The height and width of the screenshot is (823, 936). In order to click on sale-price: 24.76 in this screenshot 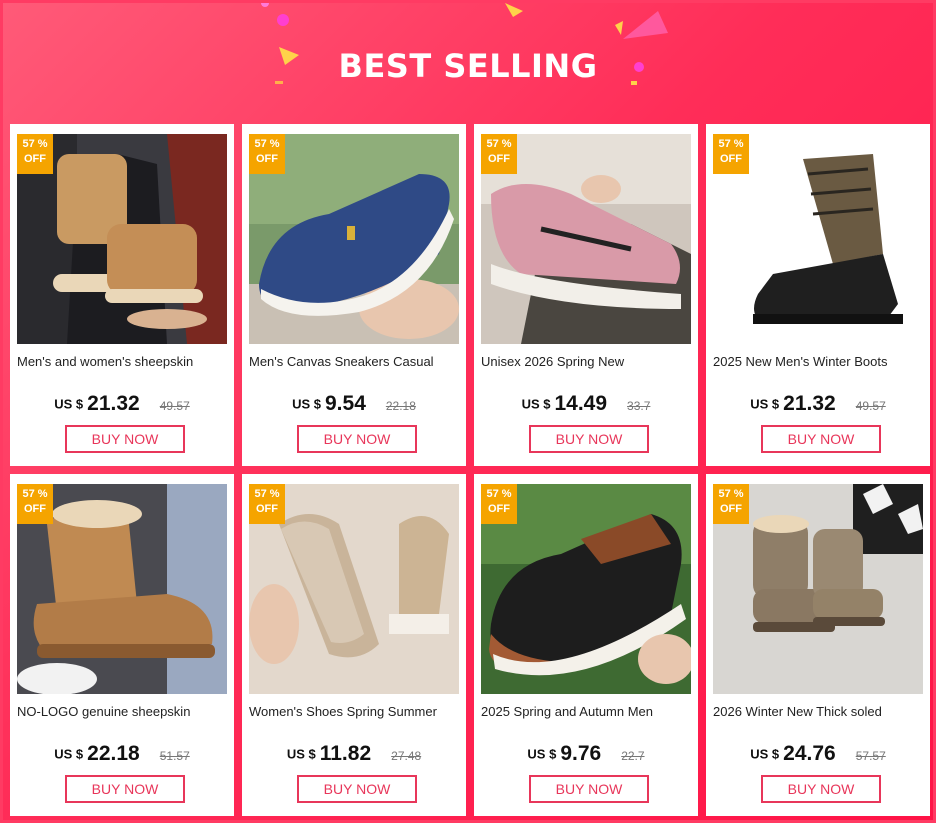, I will do `click(809, 753)`.